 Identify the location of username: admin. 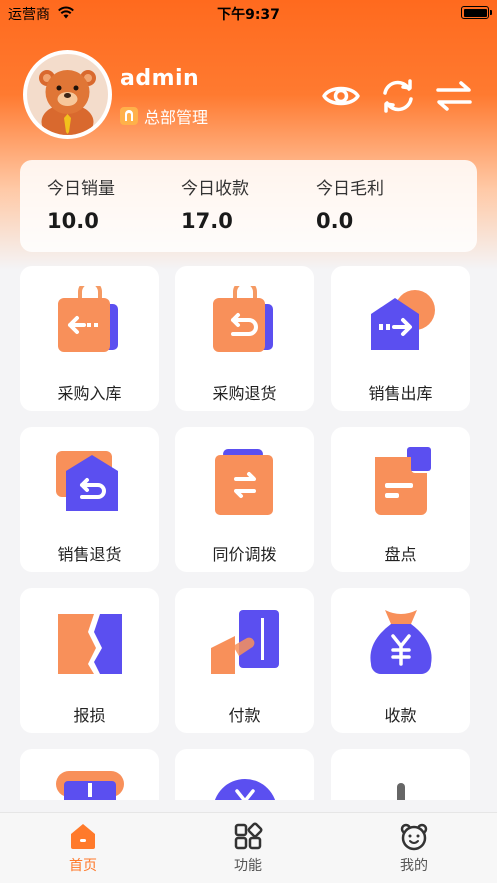
(160, 78).